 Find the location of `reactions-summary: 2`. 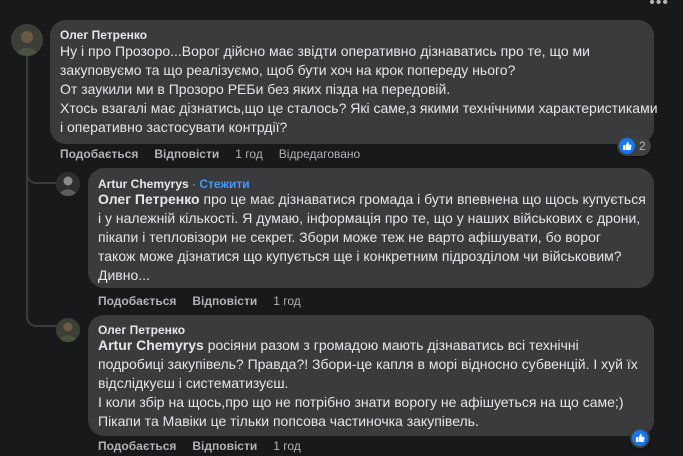

reactions-summary: 2 is located at coordinates (634, 146).